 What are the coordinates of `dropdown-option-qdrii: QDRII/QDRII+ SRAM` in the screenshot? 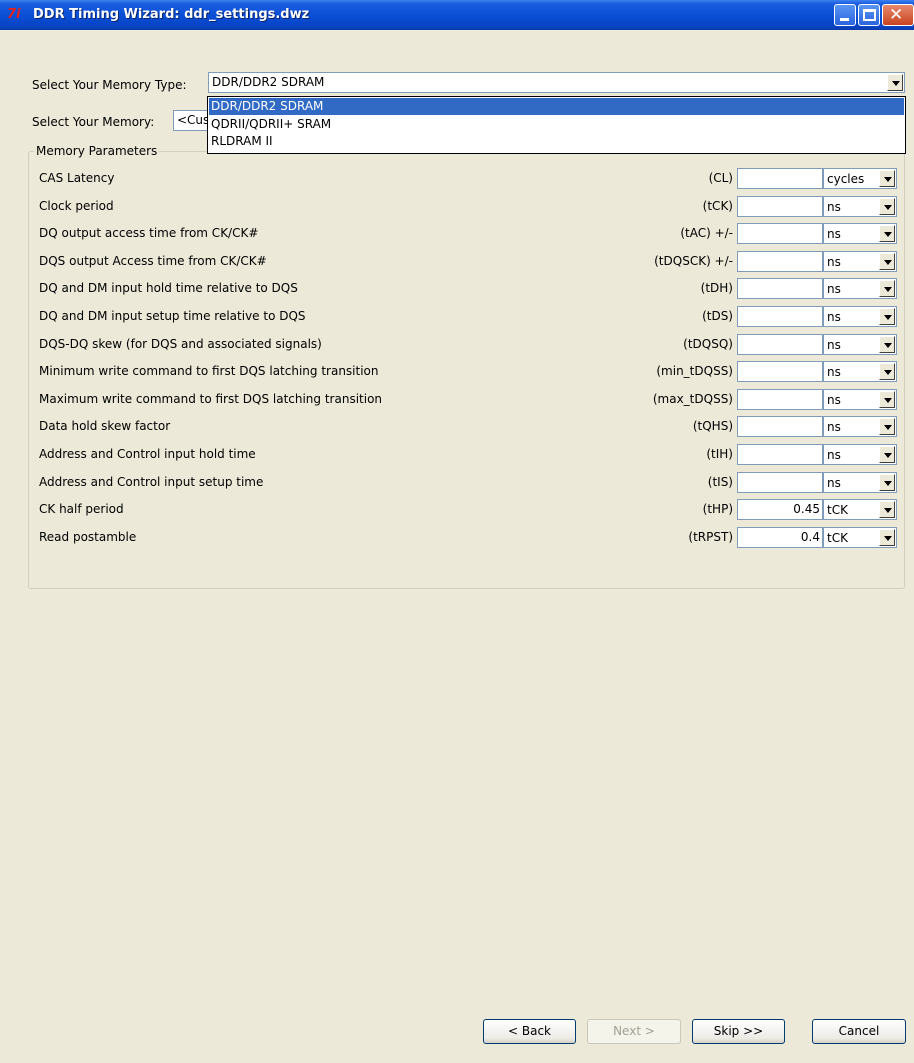 It's located at (556, 124).